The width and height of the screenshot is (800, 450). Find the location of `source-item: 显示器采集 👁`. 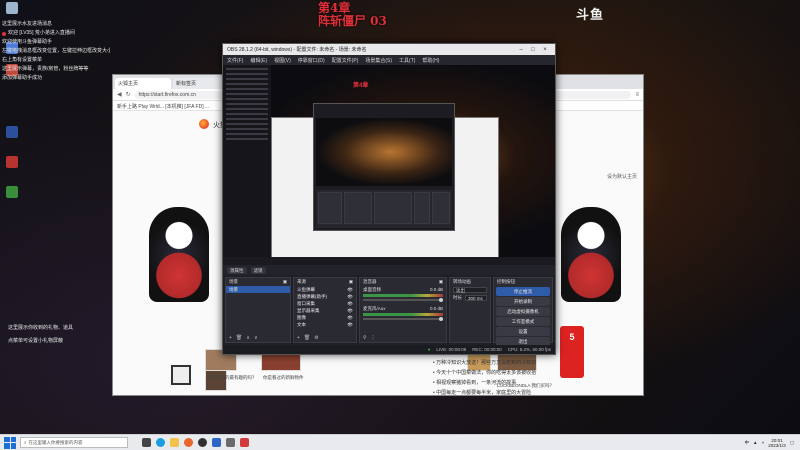

source-item: 显示器采集 👁 is located at coordinates (325, 310).